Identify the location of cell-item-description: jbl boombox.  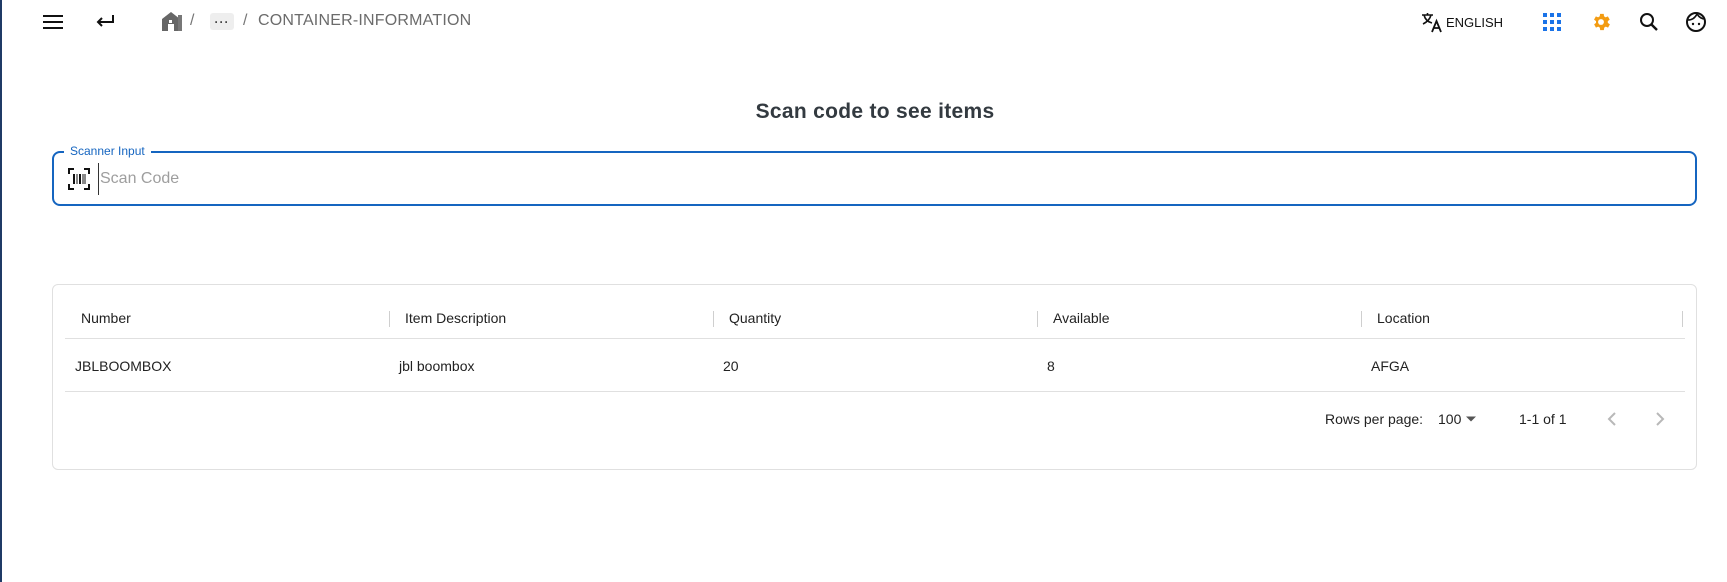
(437, 366).